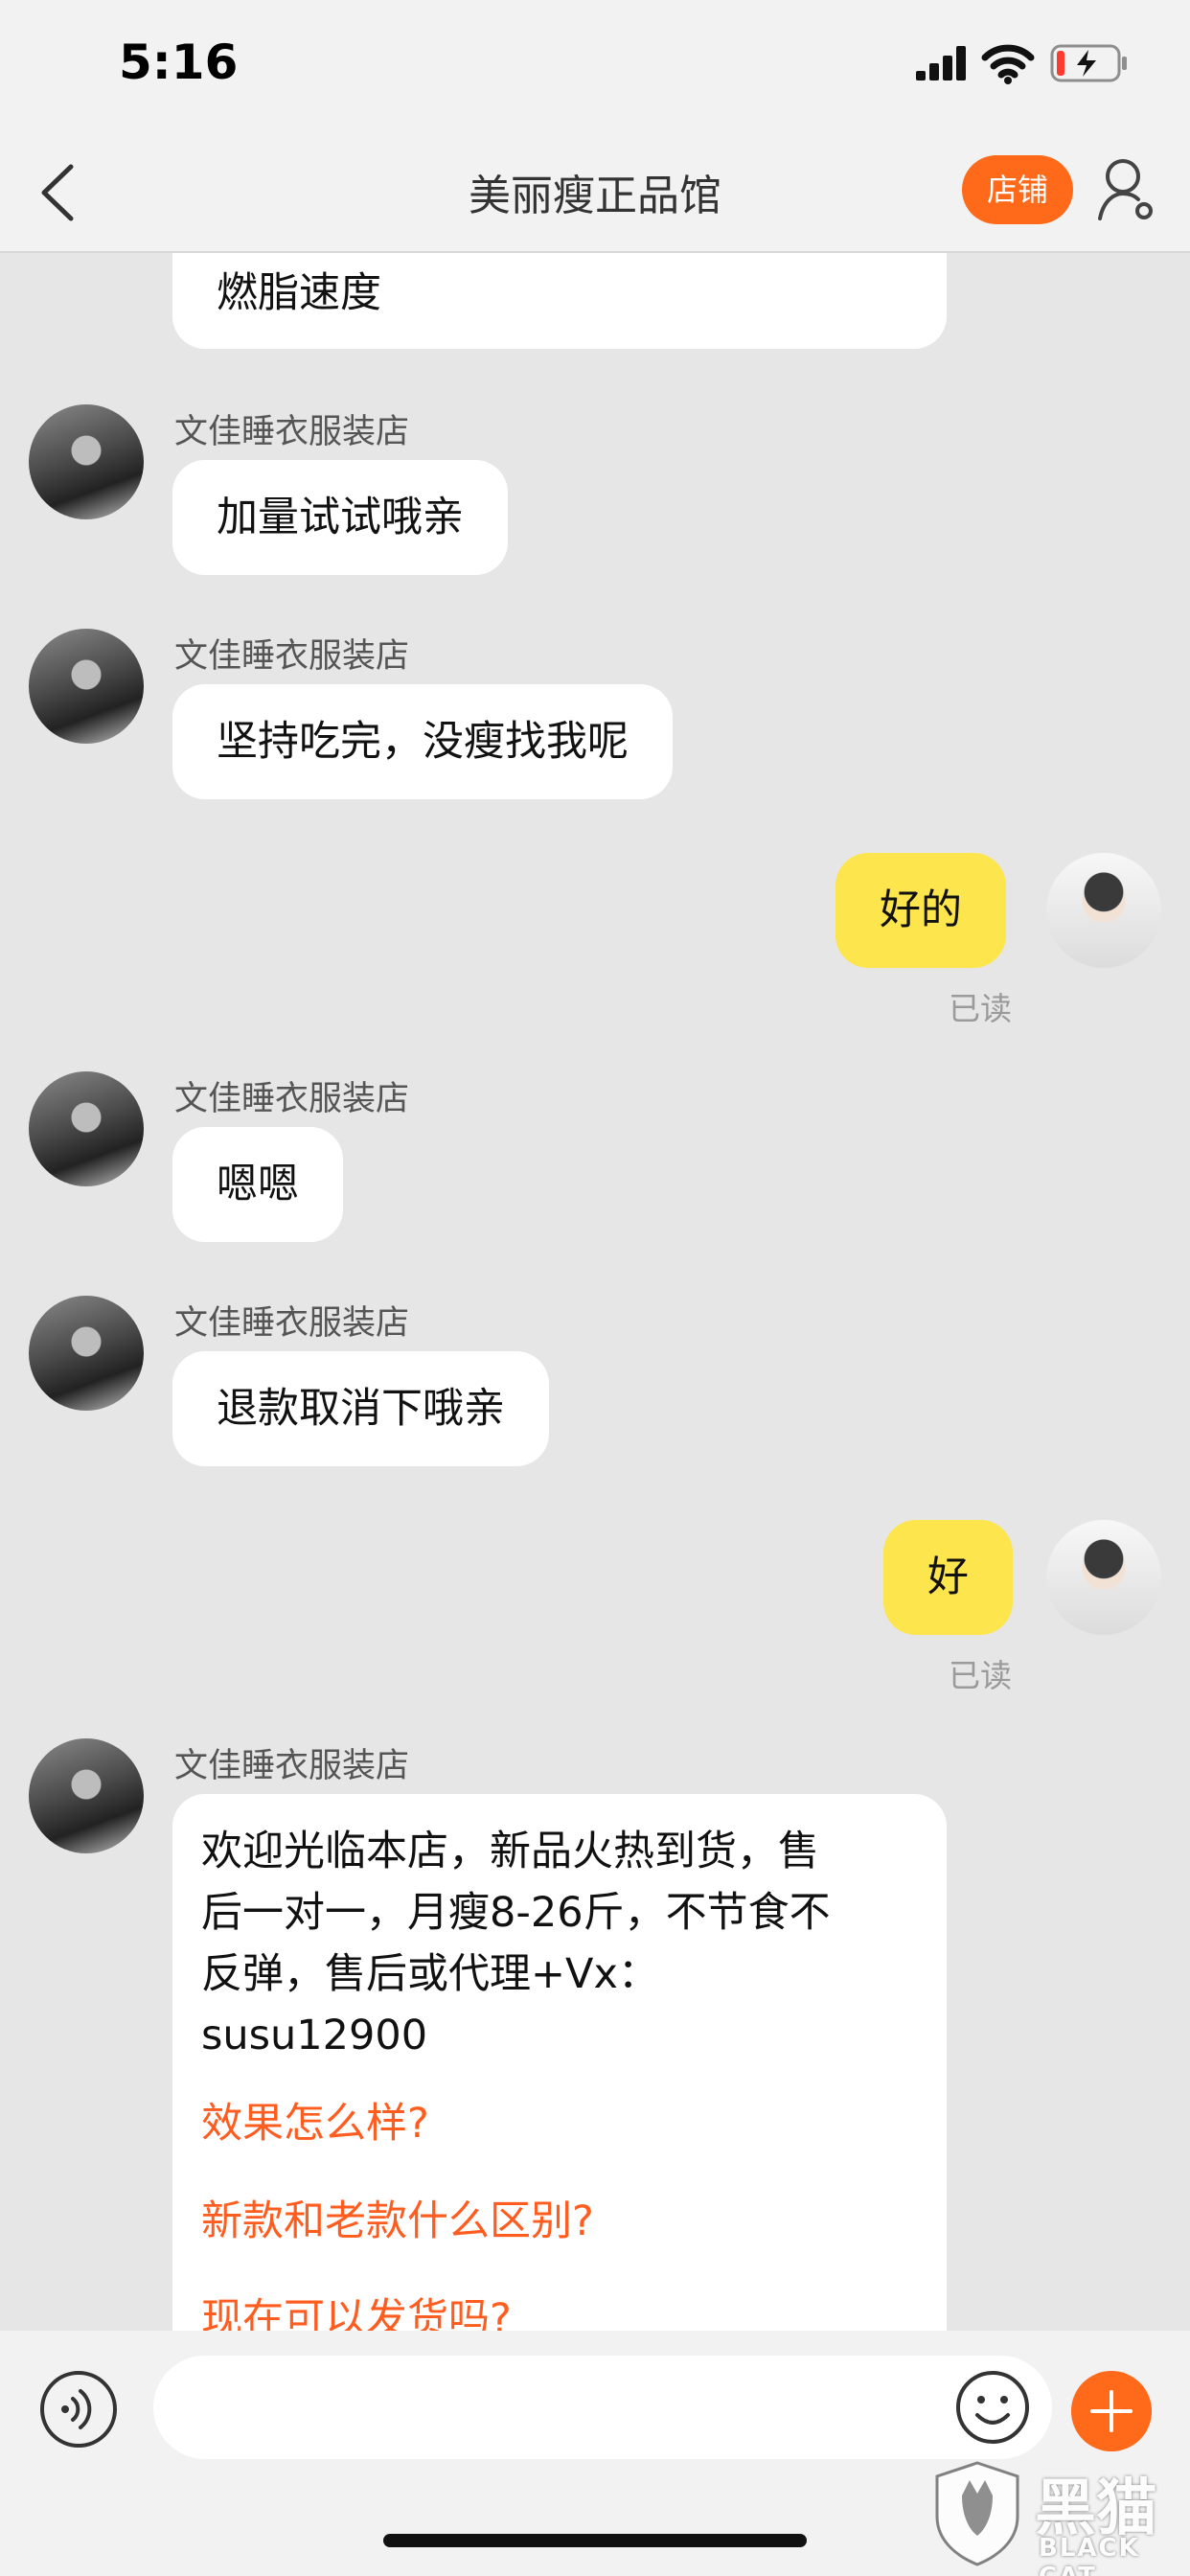 The height and width of the screenshot is (2576, 1190). I want to click on my-message-bubble: 好, so click(948, 1577).